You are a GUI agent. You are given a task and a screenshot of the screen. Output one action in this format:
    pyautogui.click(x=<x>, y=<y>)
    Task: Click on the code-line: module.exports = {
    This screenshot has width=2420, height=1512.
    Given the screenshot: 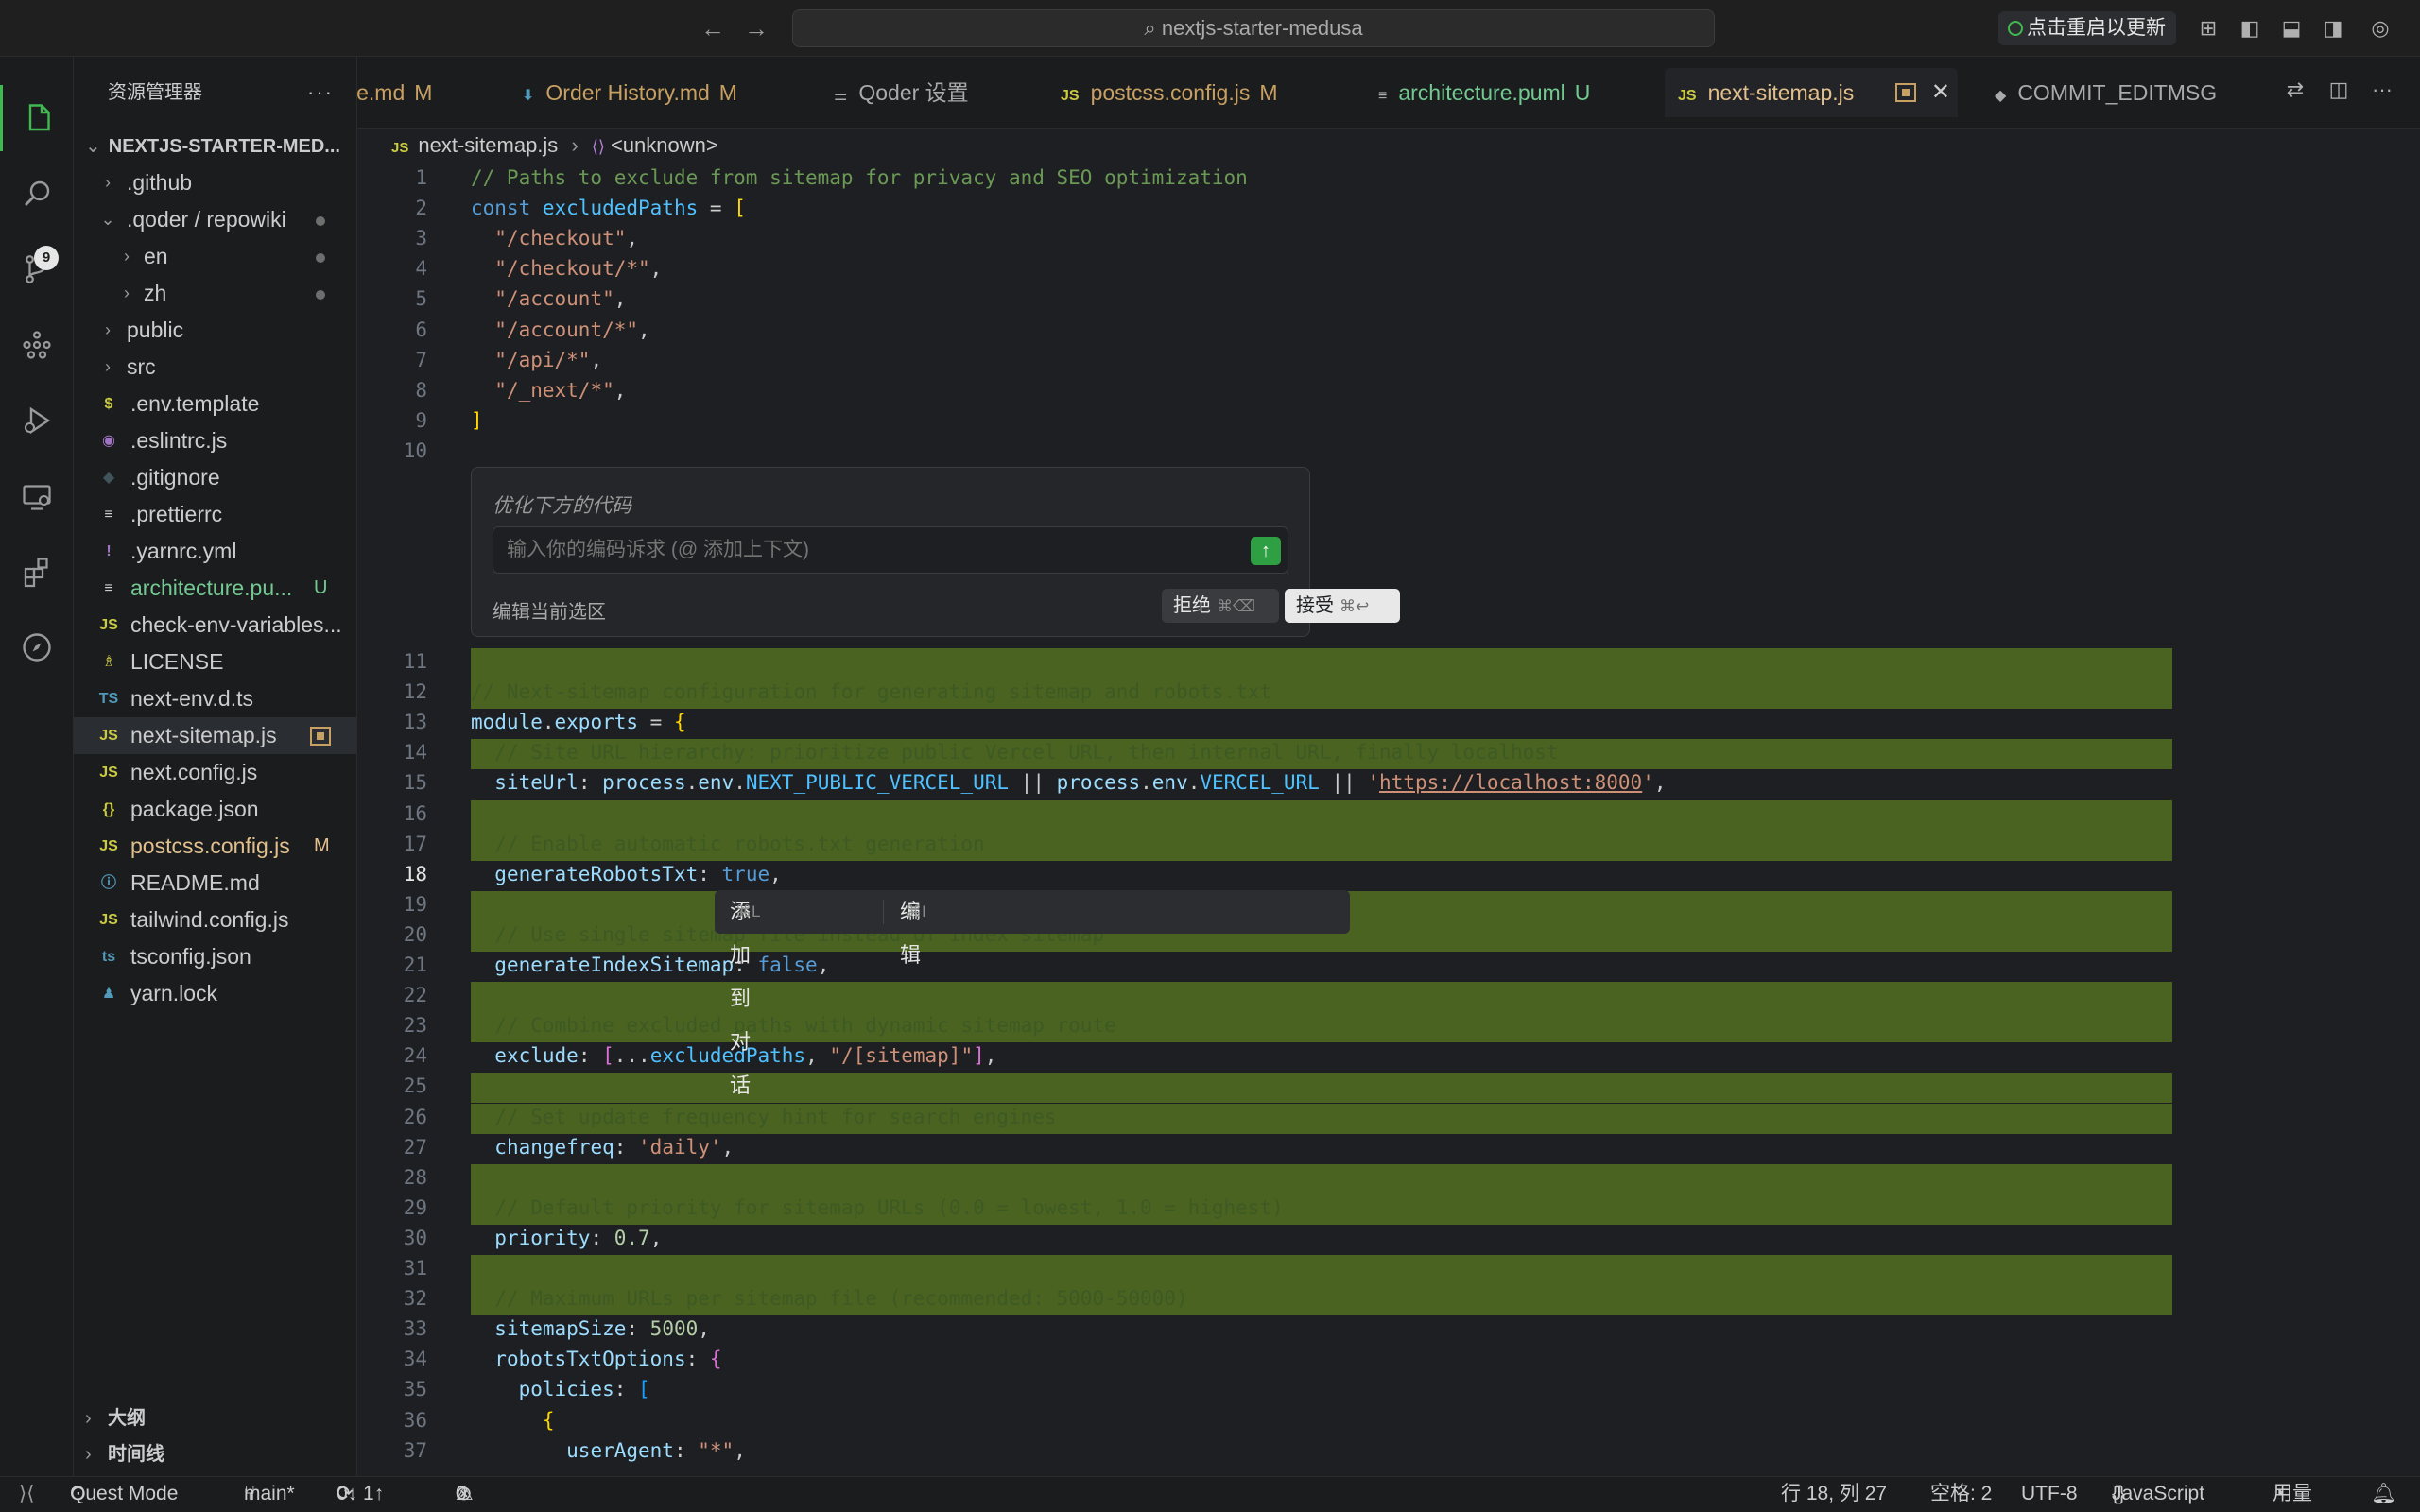 What is the action you would take?
    pyautogui.click(x=578, y=722)
    